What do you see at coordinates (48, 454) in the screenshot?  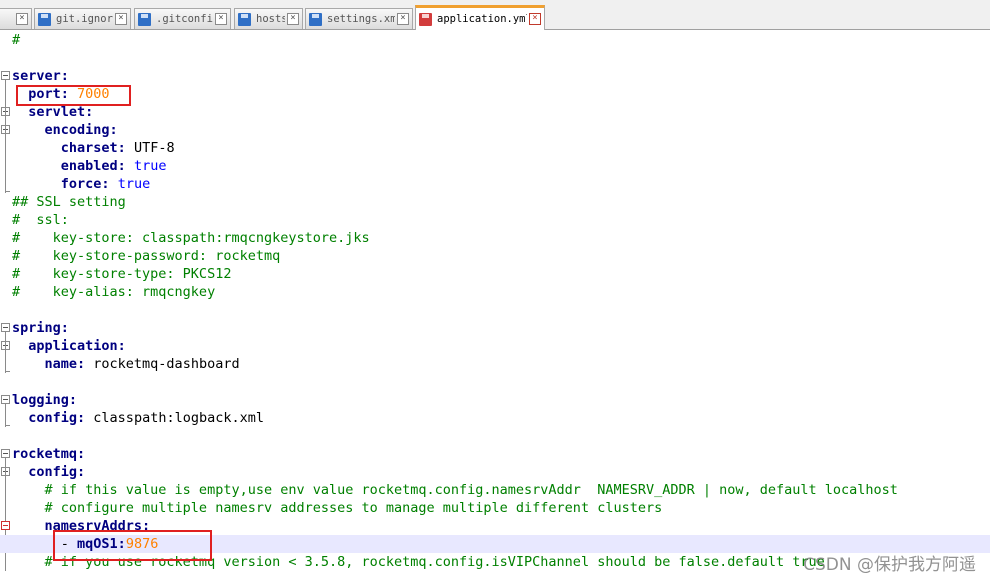 I see `code-line: rocketmq:` at bounding box center [48, 454].